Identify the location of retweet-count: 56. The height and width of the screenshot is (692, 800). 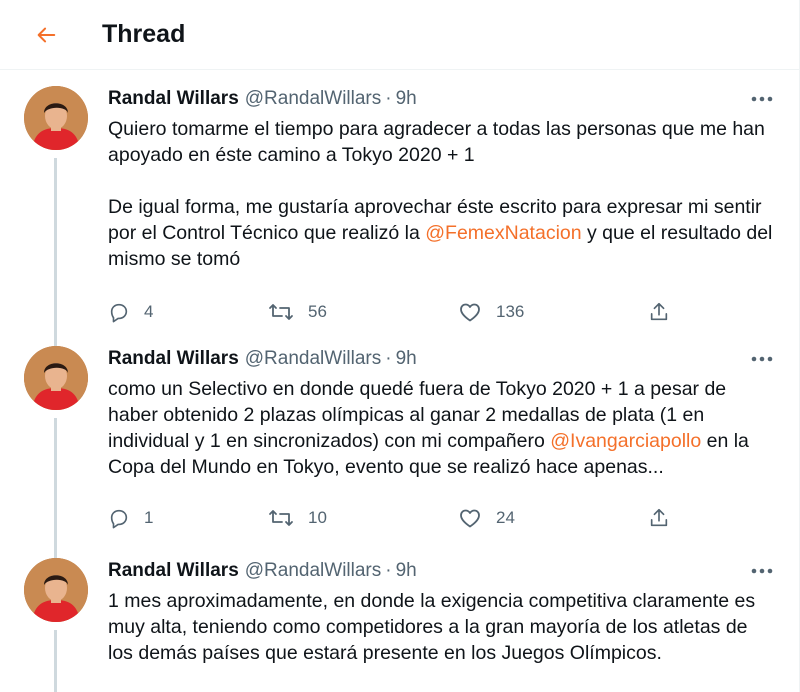
(317, 311).